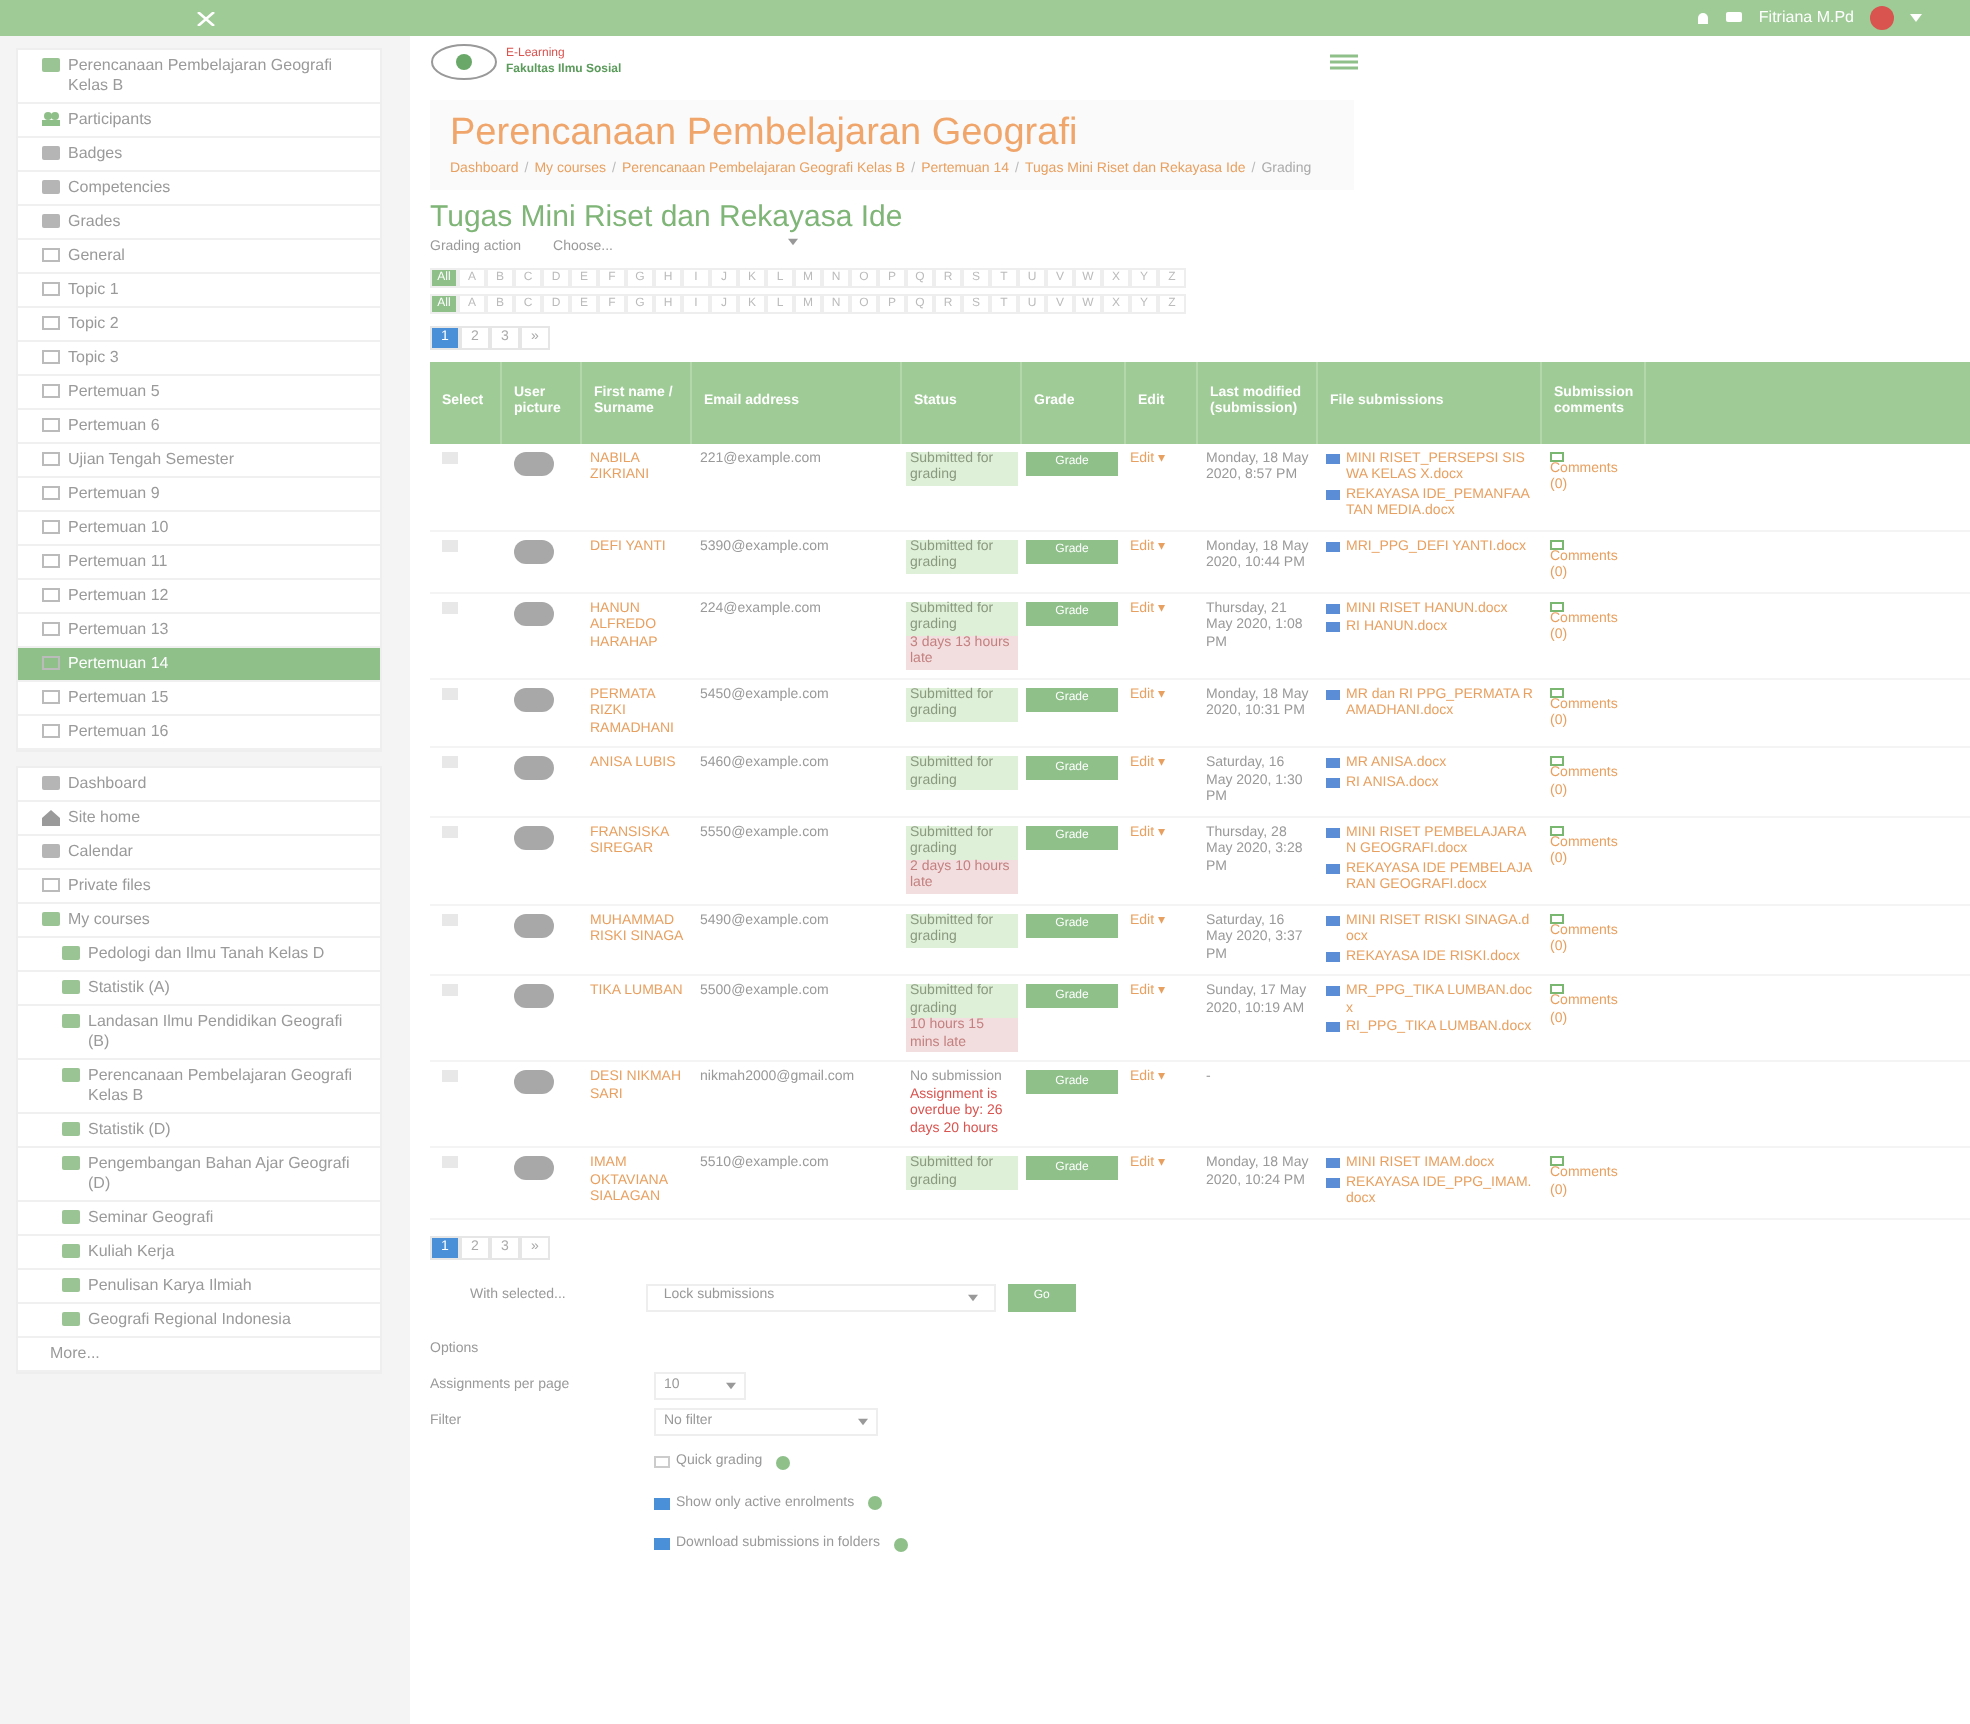 The width and height of the screenshot is (1970, 1724). Describe the element at coordinates (199, 155) in the screenshot. I see `sidebar-item: Badges` at that location.